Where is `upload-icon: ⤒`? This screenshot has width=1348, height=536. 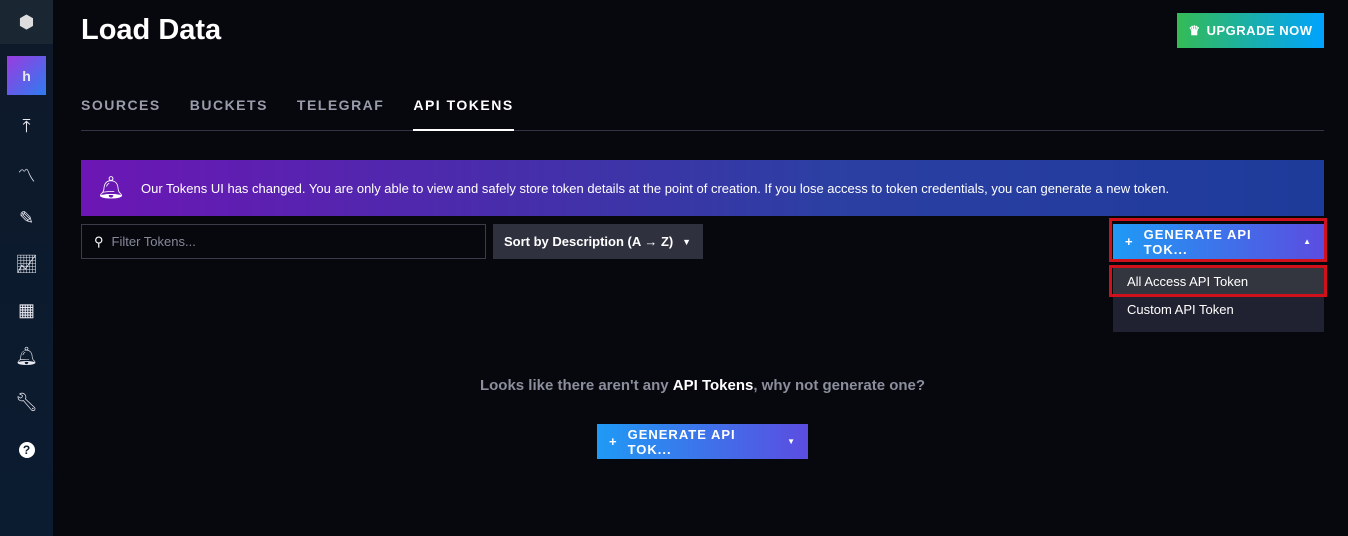 upload-icon: ⤒ is located at coordinates (26, 126).